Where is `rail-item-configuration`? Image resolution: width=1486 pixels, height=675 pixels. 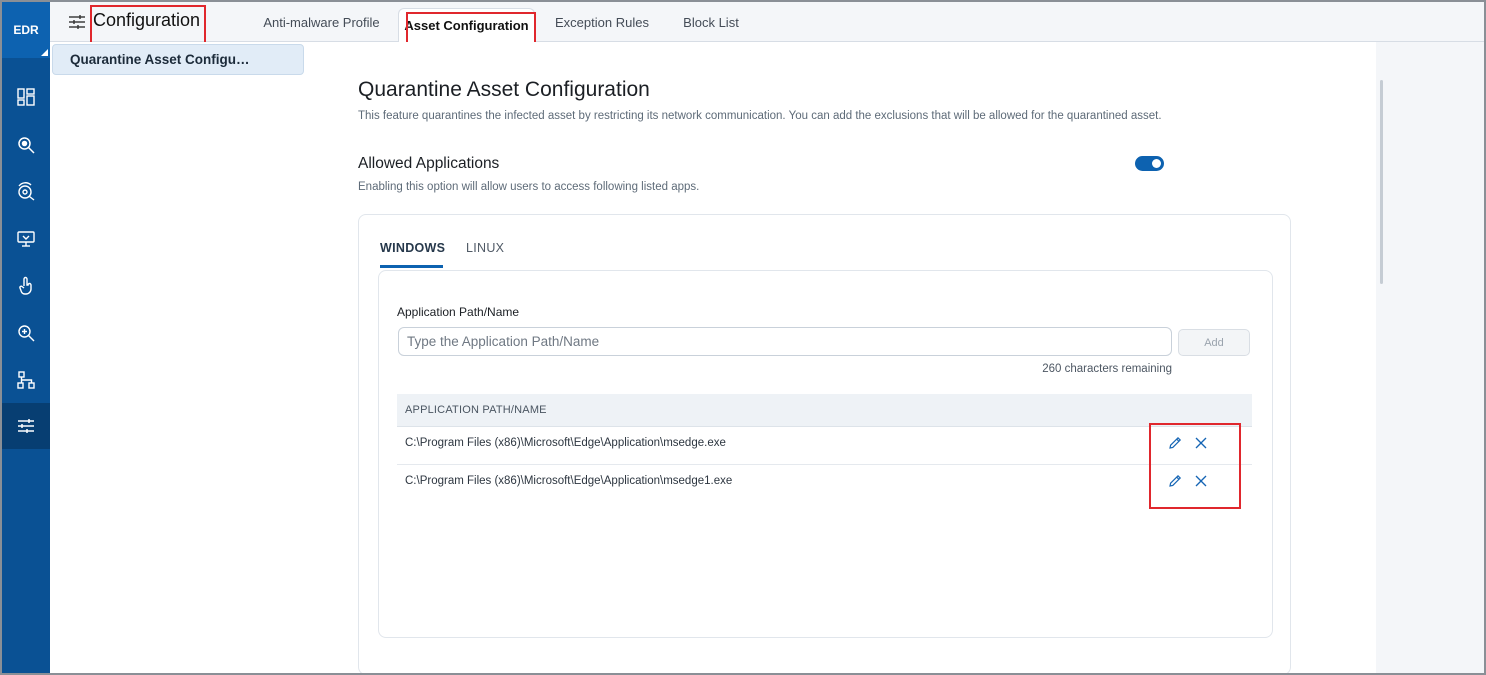 rail-item-configuration is located at coordinates (26, 426).